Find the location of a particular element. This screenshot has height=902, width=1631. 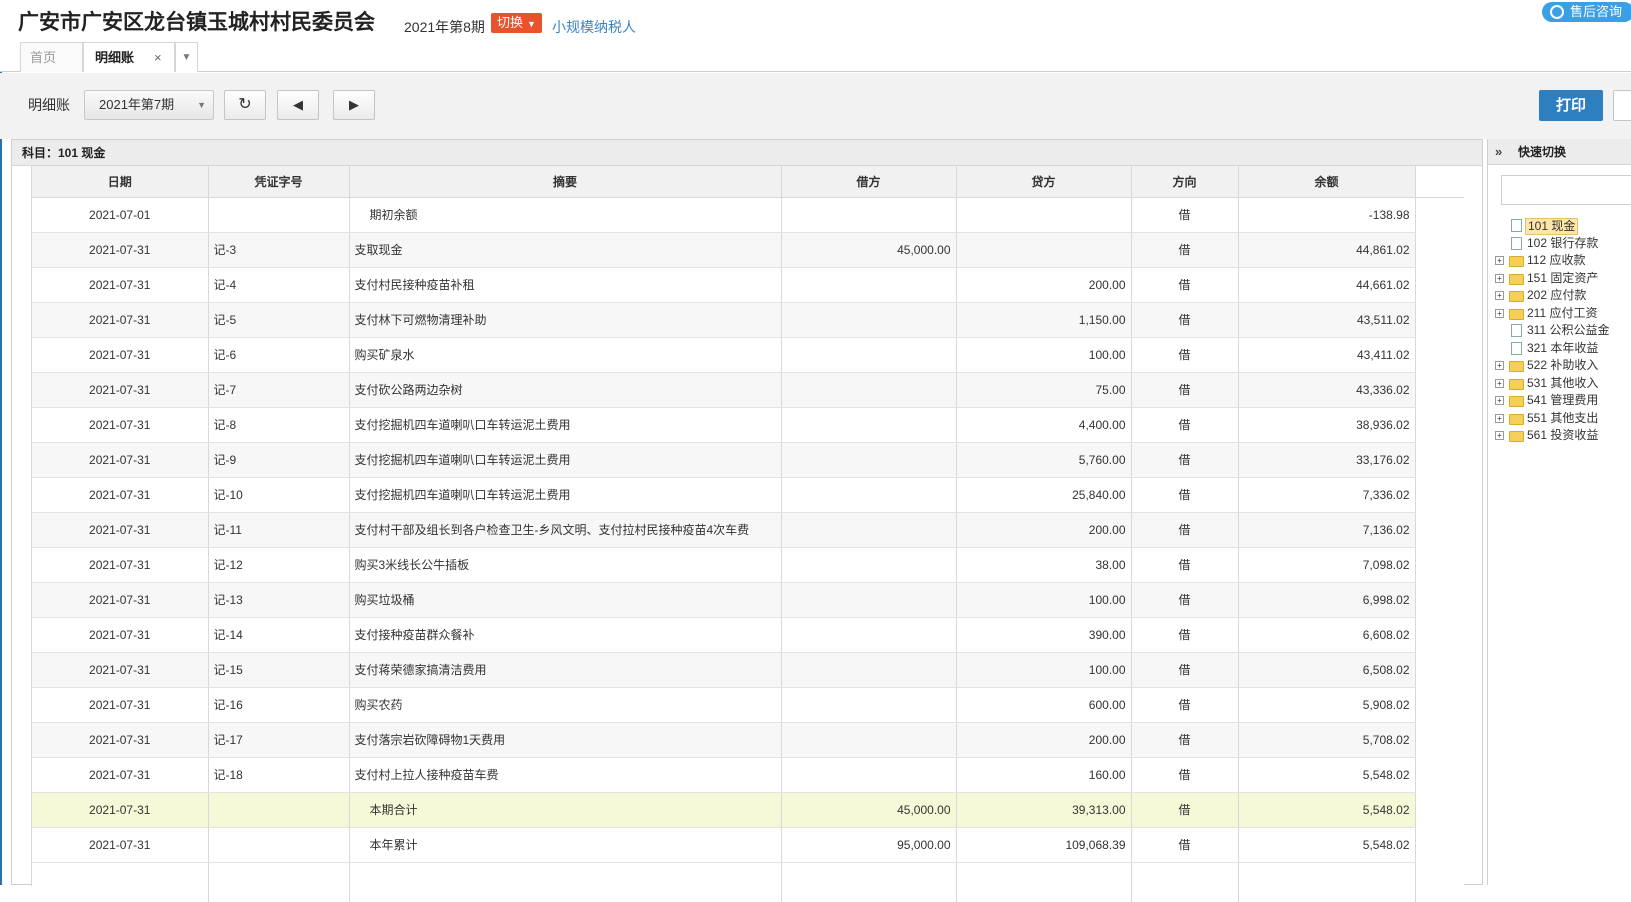

tree-item: 102 银行存款 is located at coordinates (1559, 244).